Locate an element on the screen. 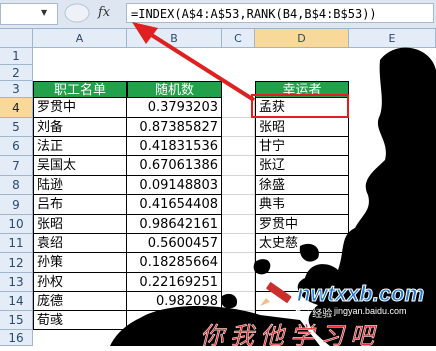 The height and width of the screenshot is (351, 436). highlight-box is located at coordinates (300, 106).